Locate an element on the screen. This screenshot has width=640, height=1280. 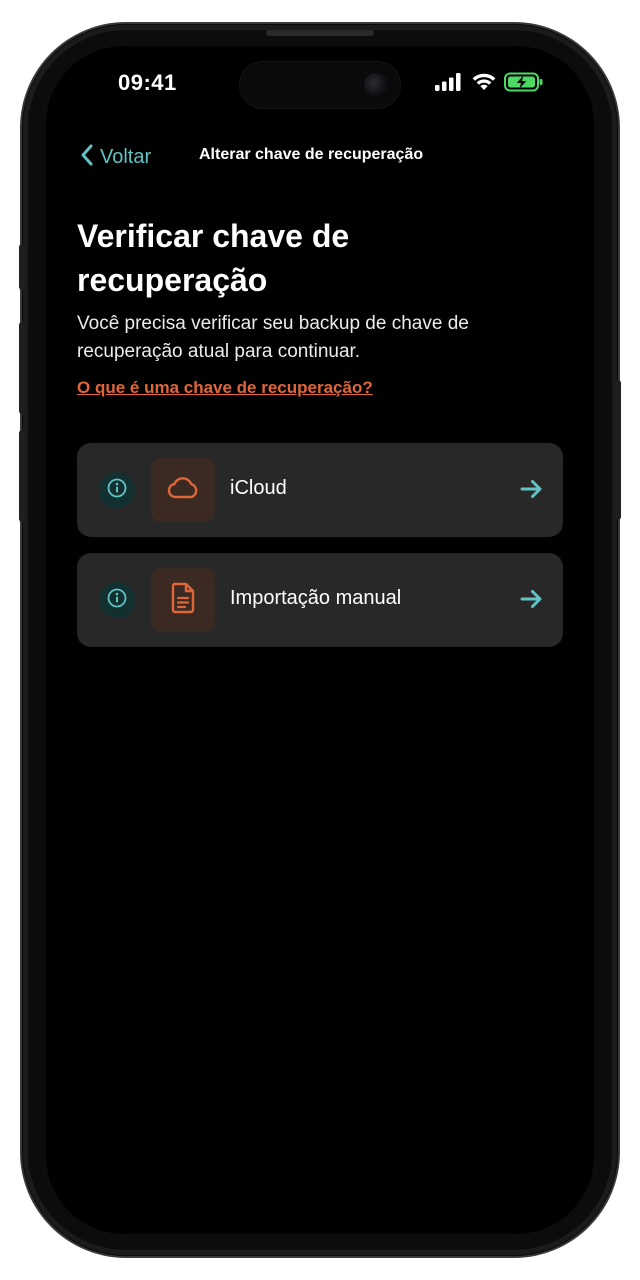
status-time: 09:41 is located at coordinates (147, 82).